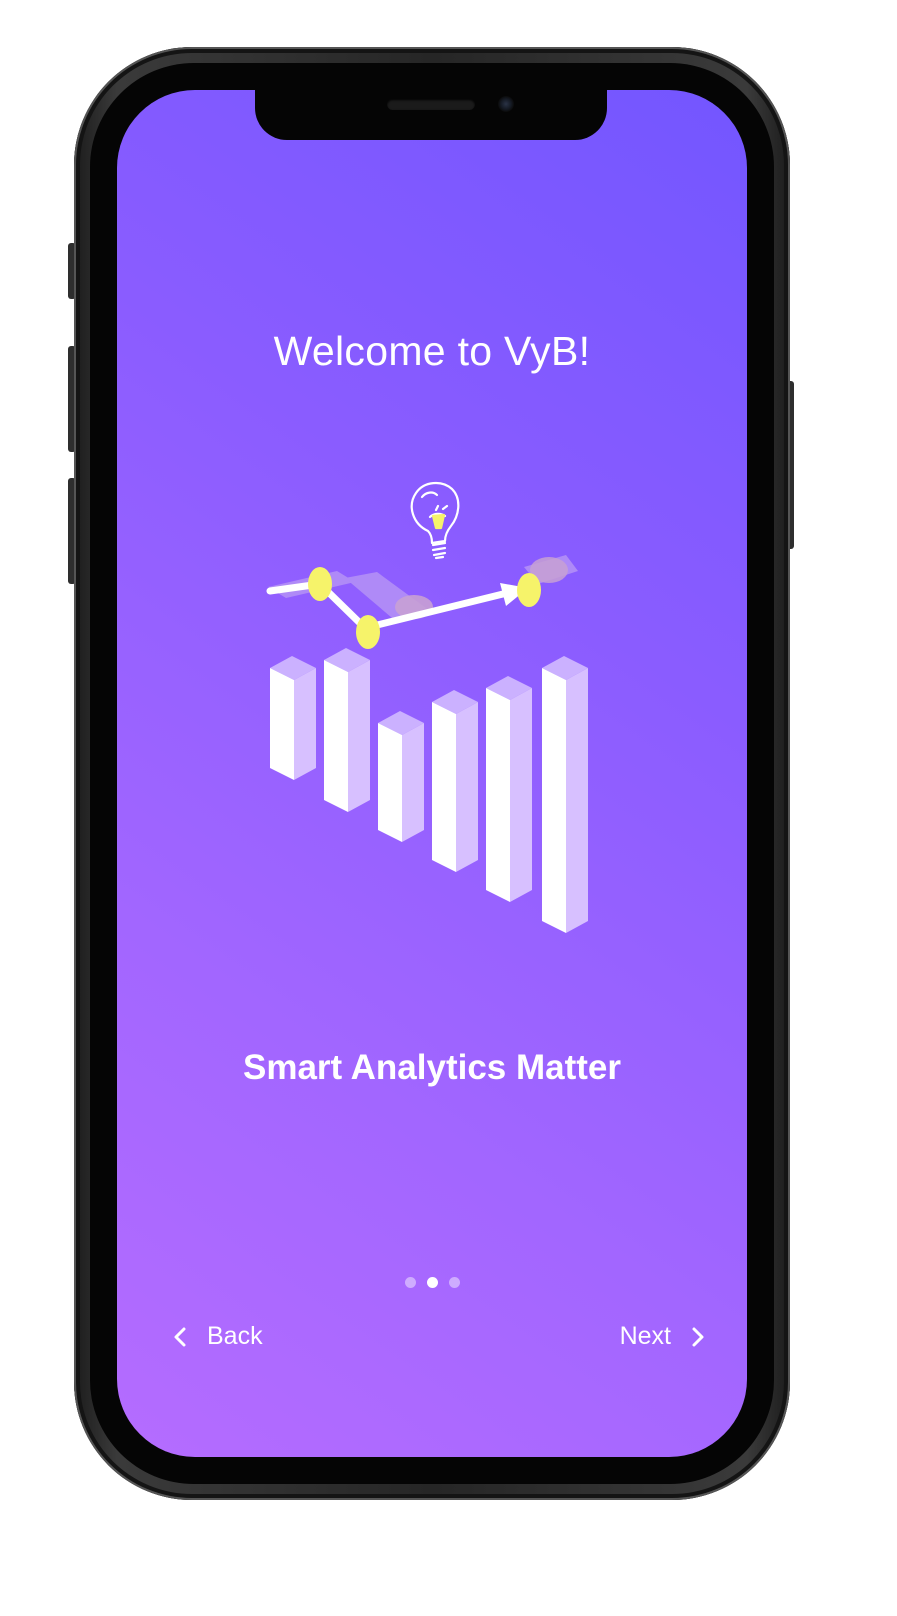  I want to click on page-dot-active, so click(432, 1282).